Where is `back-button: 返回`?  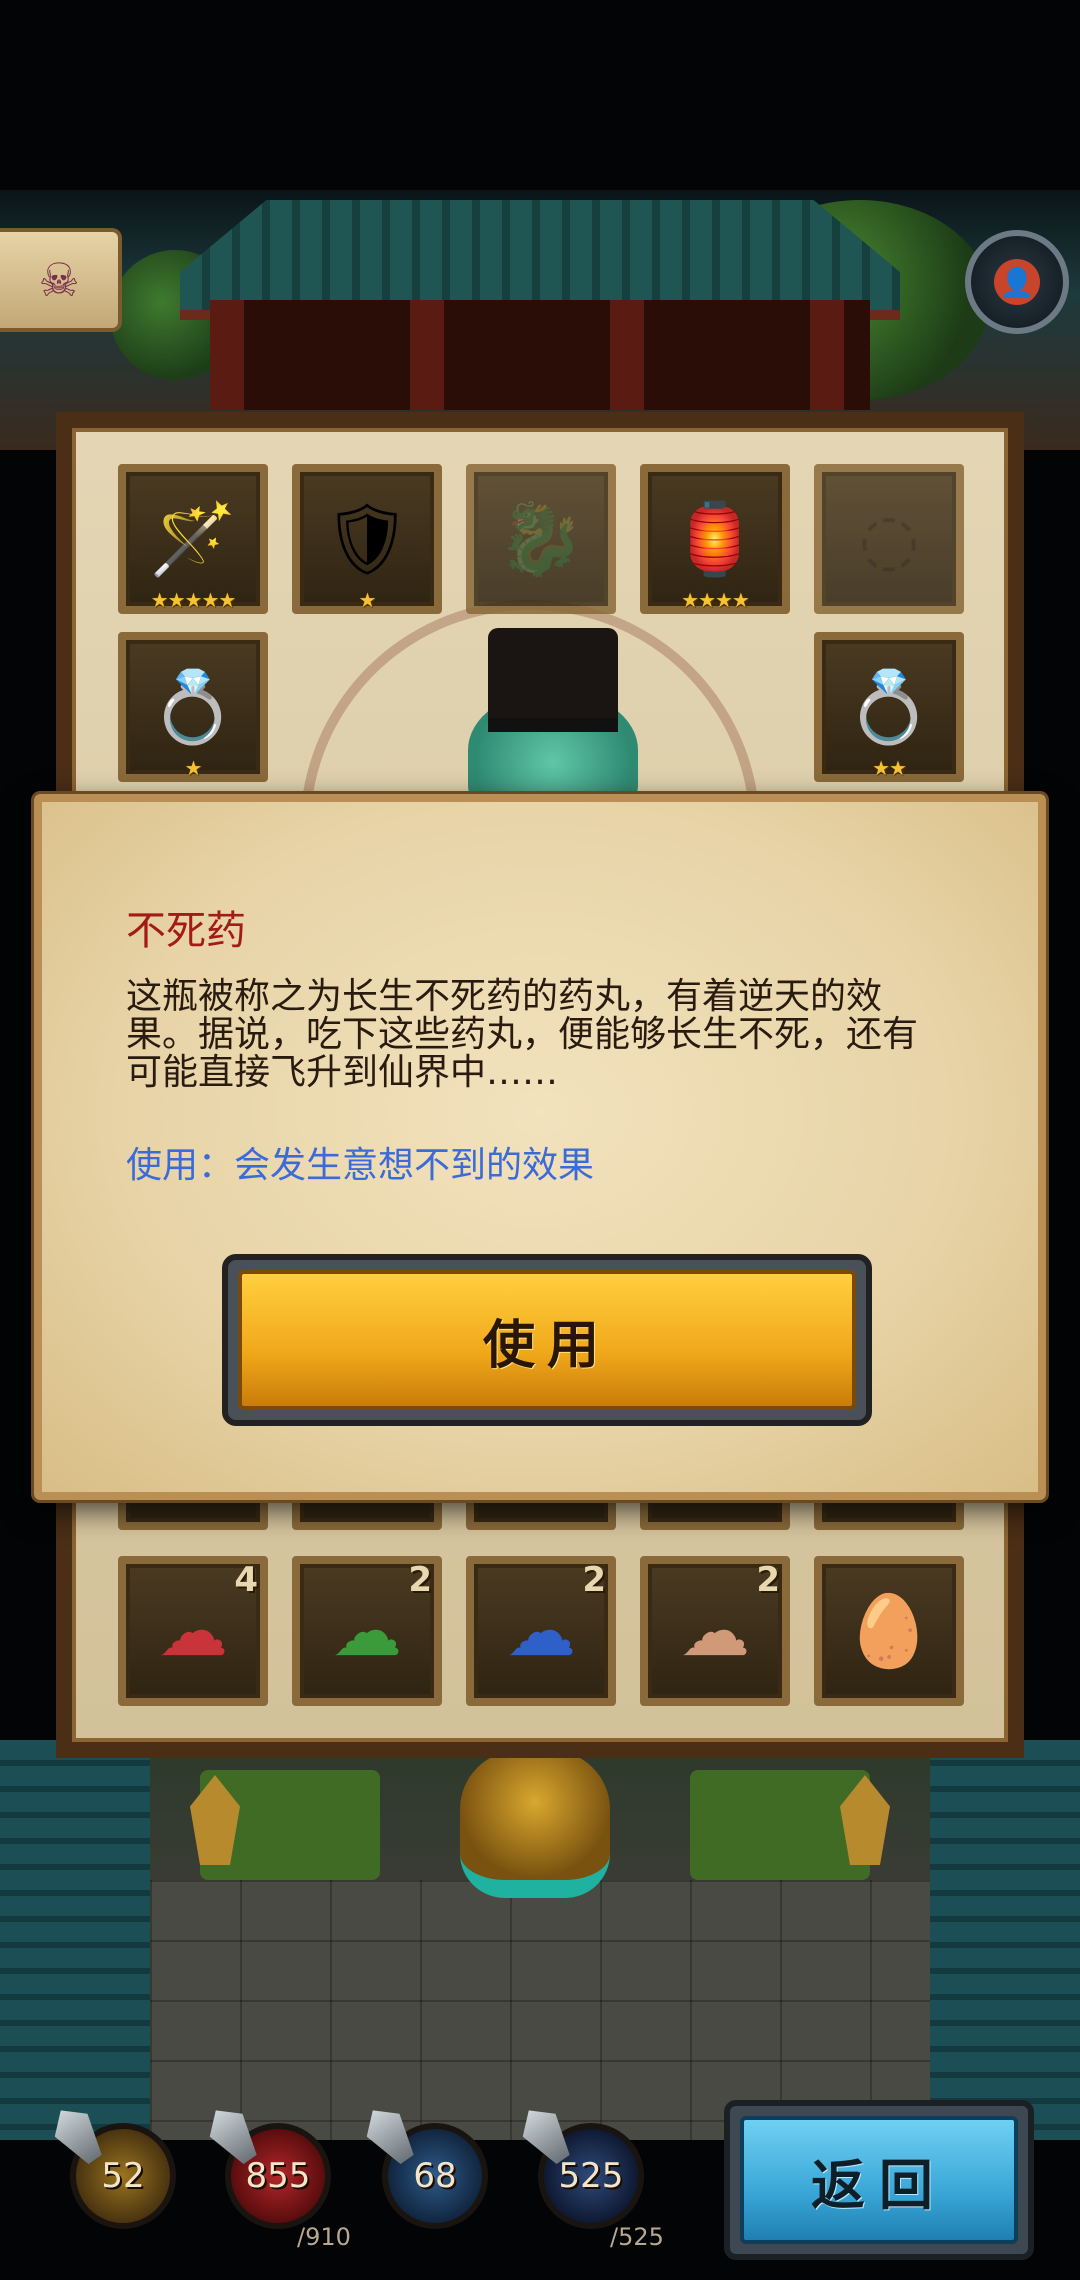
back-button: 返回 is located at coordinates (879, 2180).